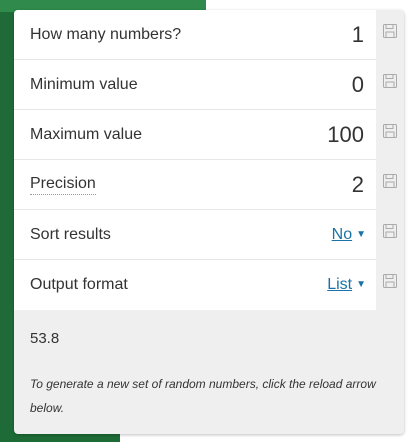 This screenshot has width=416, height=442. What do you see at coordinates (63, 185) in the screenshot?
I see `precision-label: Precision` at bounding box center [63, 185].